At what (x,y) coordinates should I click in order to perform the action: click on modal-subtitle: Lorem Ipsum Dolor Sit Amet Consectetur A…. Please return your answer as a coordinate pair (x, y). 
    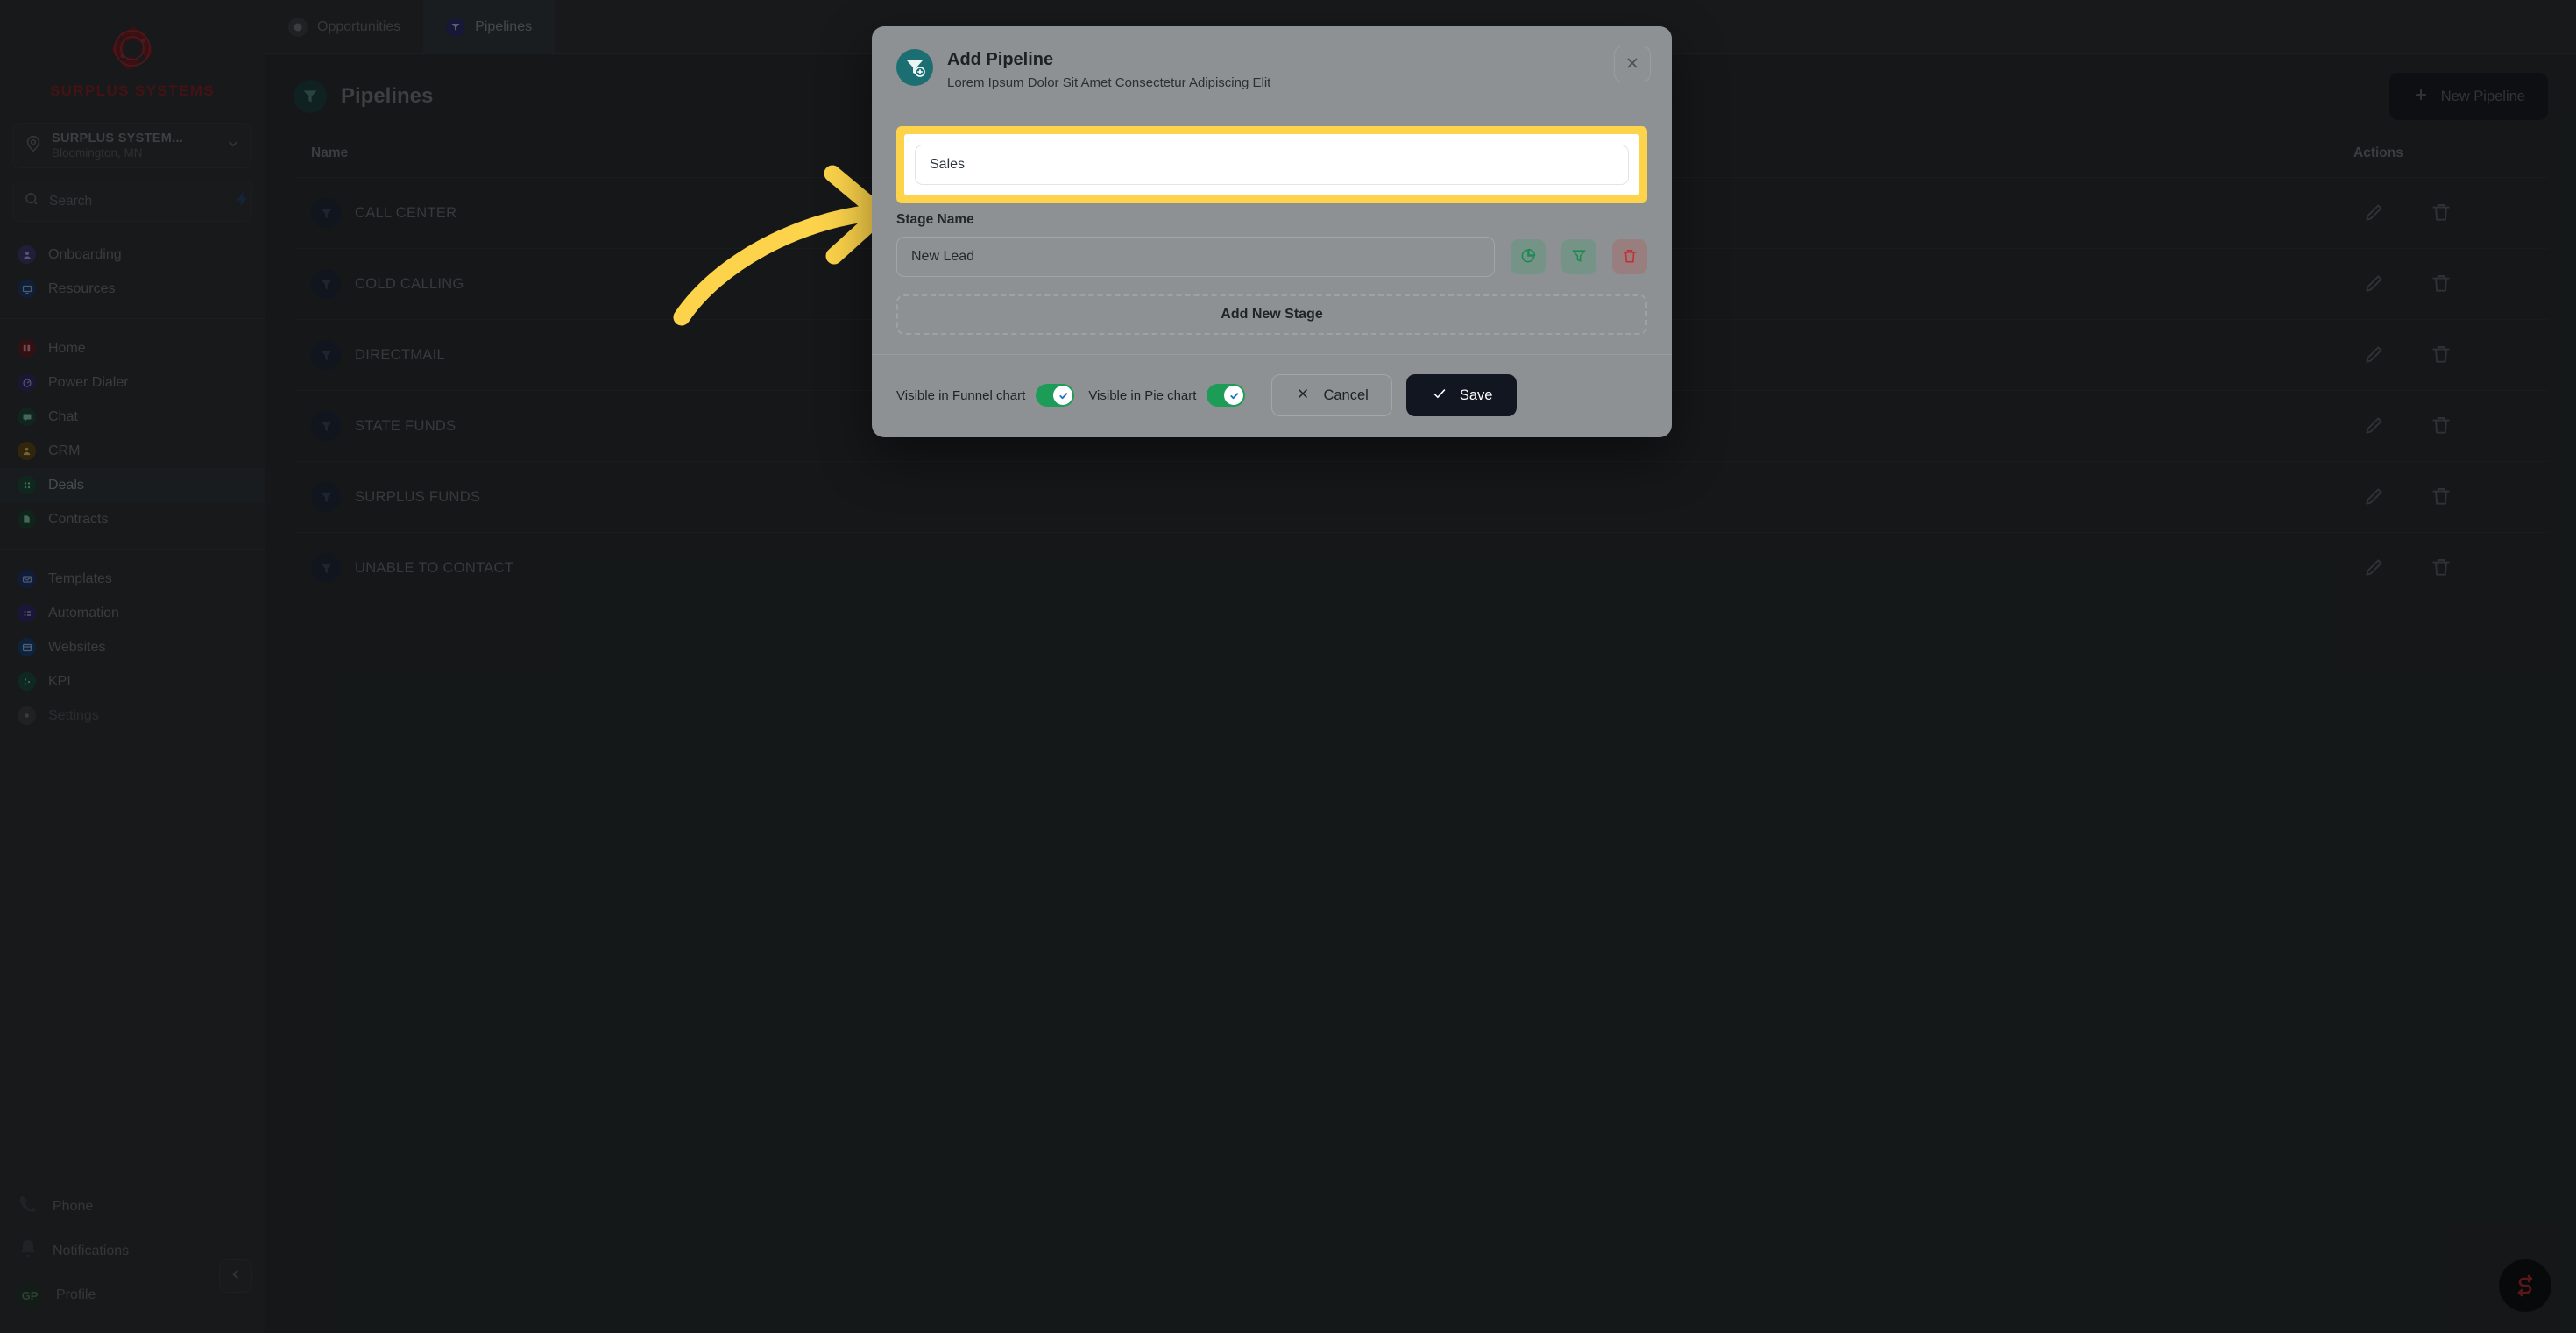
    Looking at the image, I should click on (1109, 82).